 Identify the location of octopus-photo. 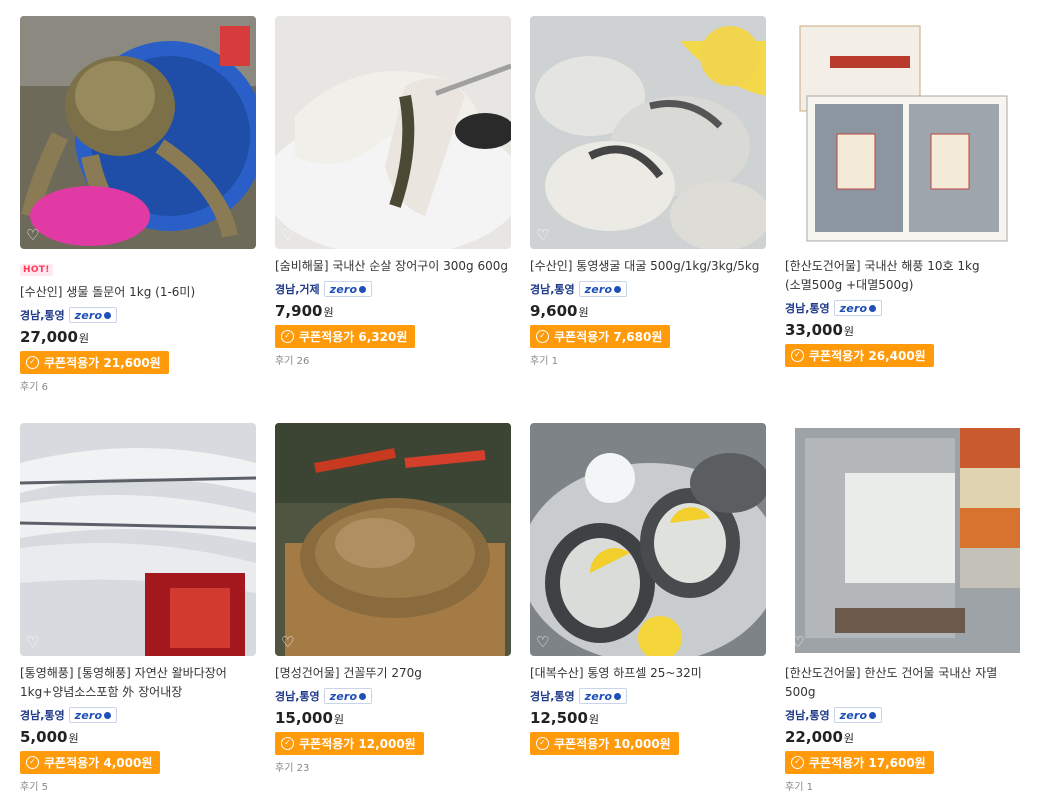
(138, 132).